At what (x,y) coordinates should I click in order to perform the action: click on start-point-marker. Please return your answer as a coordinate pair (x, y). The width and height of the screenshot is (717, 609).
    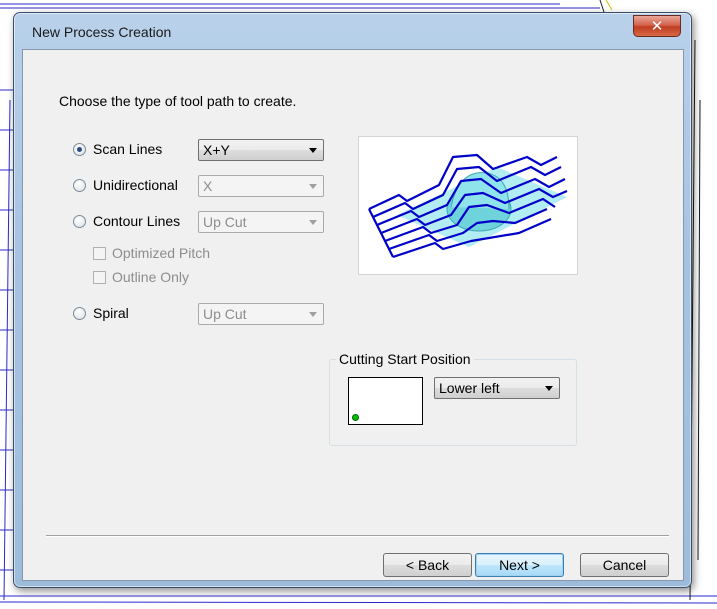
    Looking at the image, I should click on (355, 417).